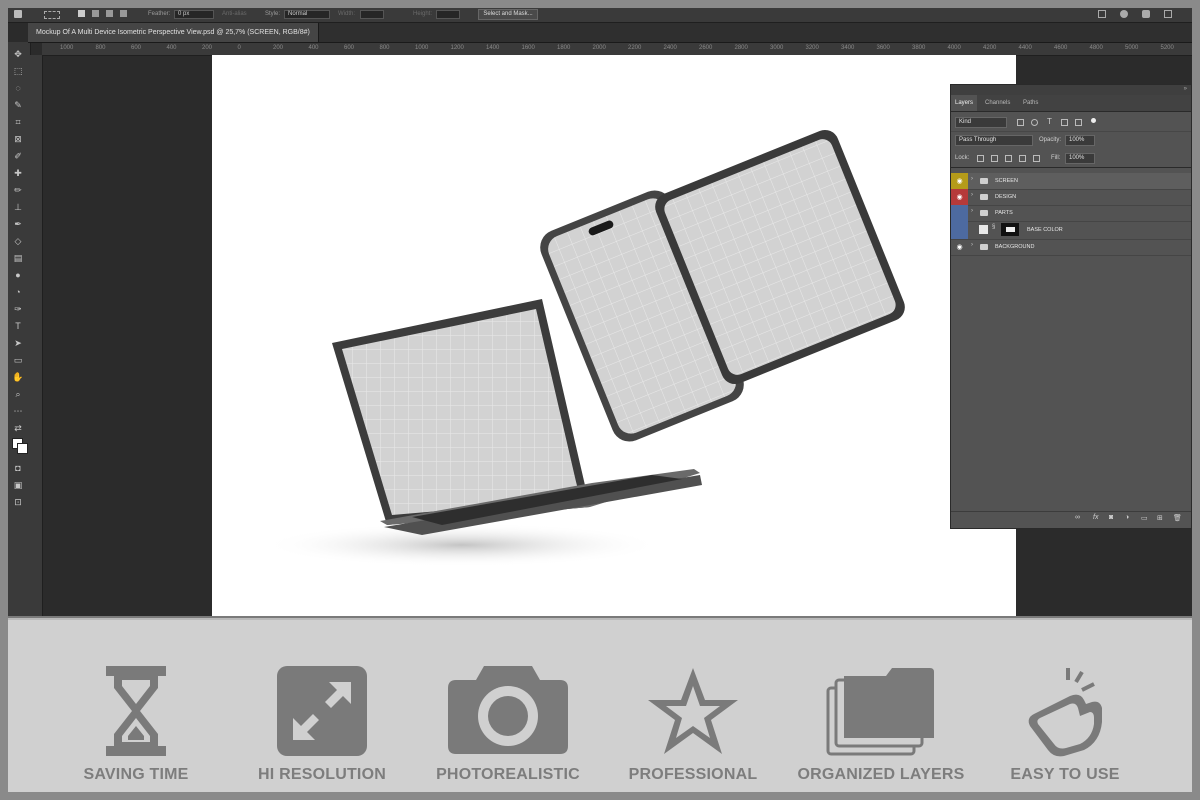 This screenshot has height=800, width=1200. What do you see at coordinates (1095, 517) in the screenshot?
I see `fx-icon: fx` at bounding box center [1095, 517].